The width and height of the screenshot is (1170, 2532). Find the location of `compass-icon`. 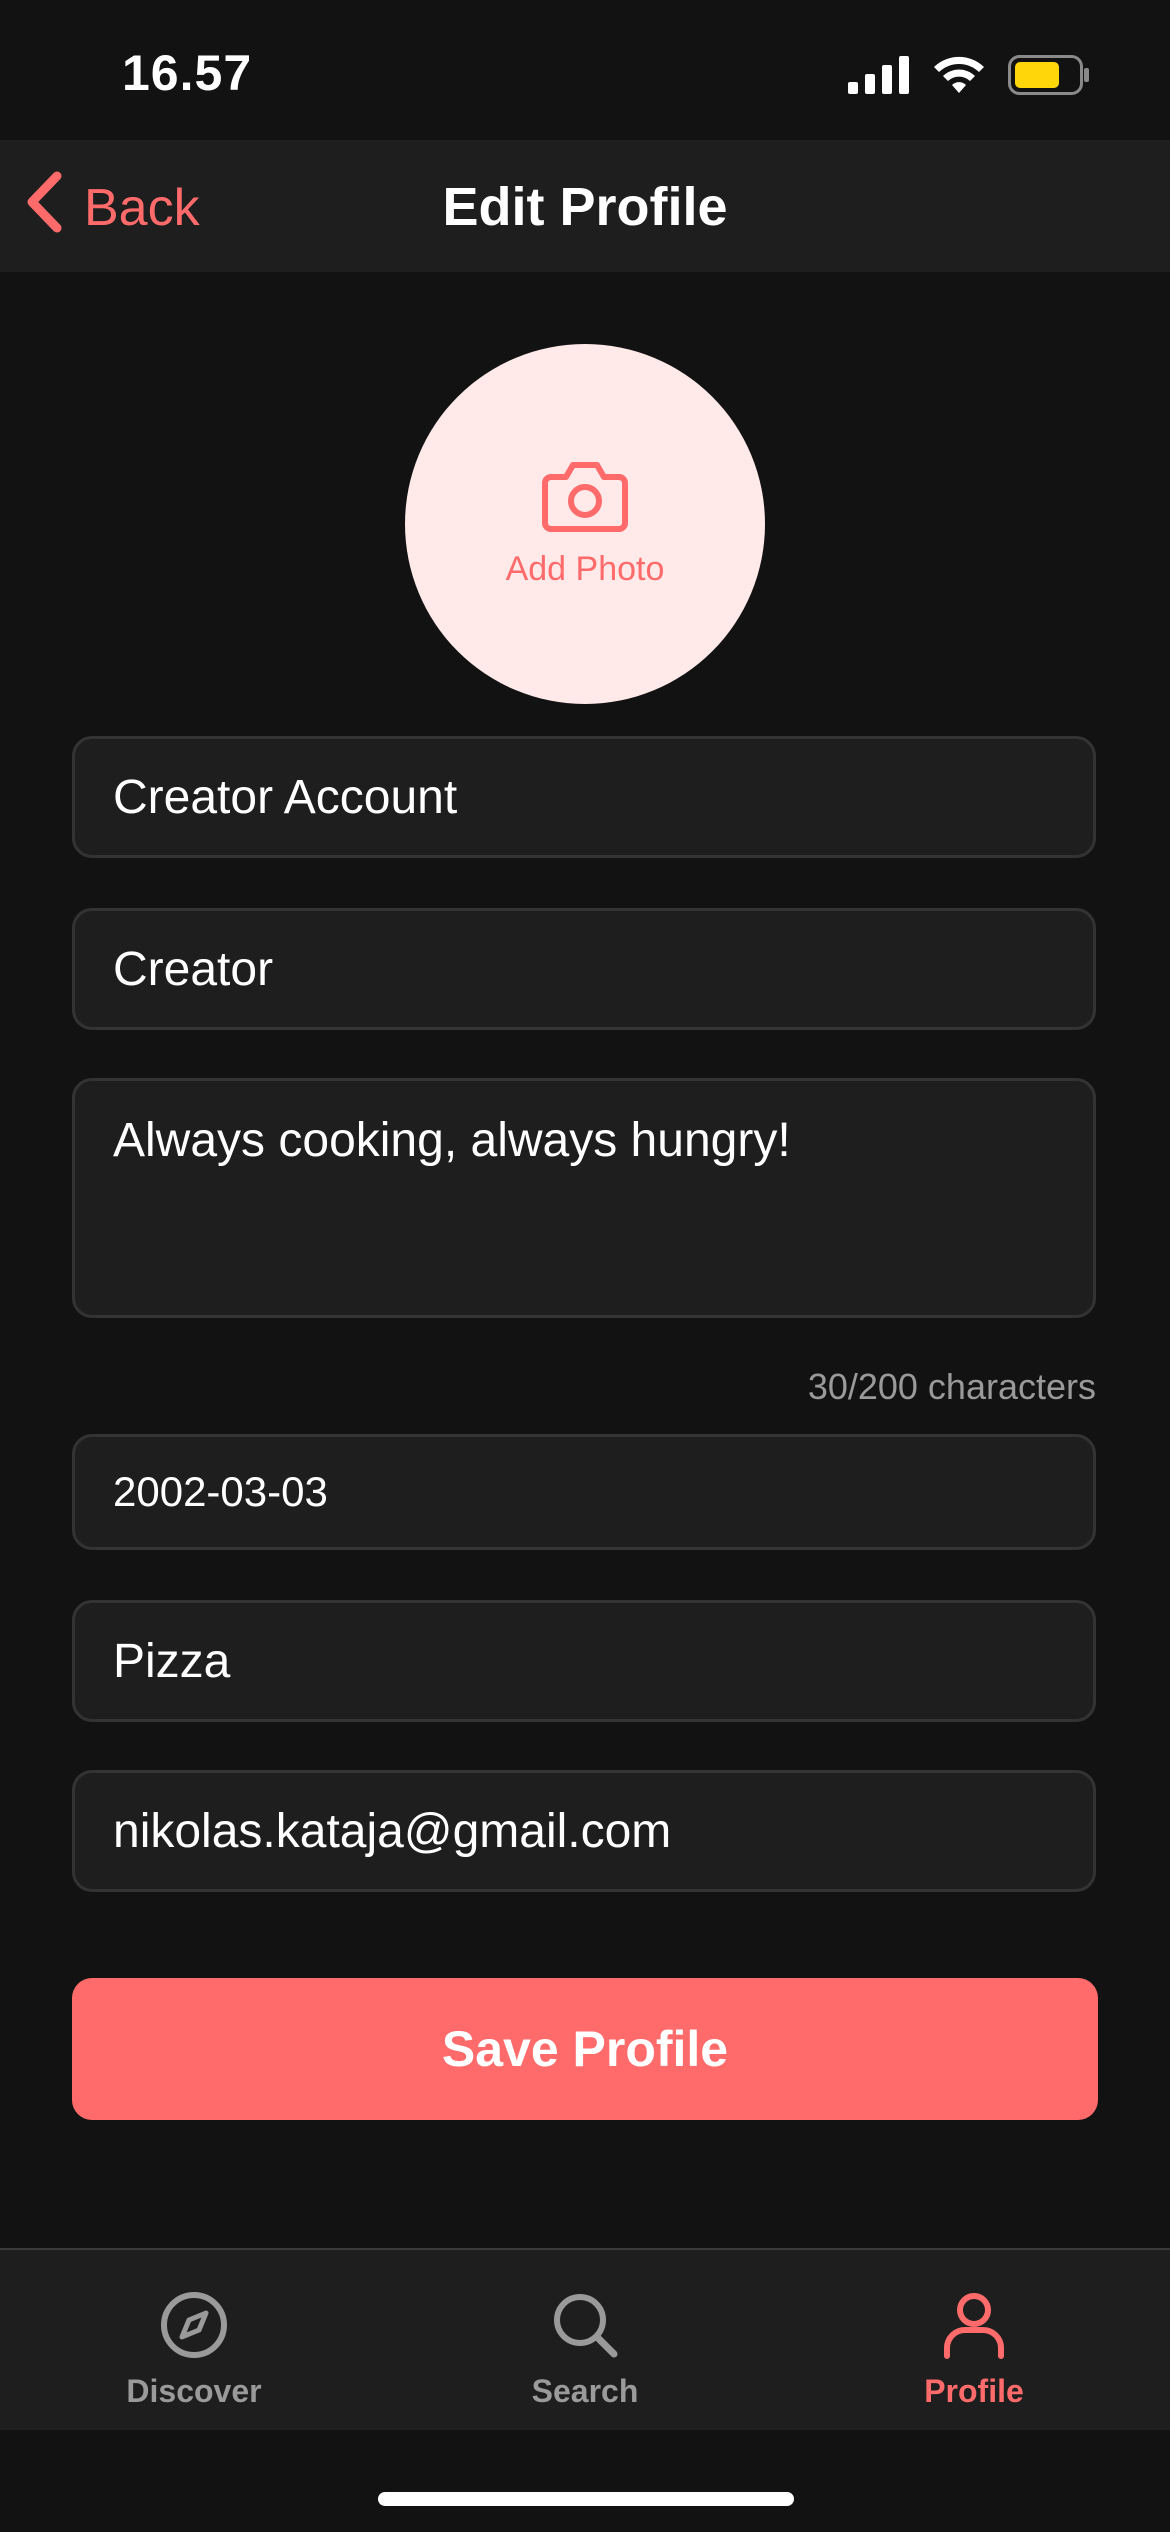

compass-icon is located at coordinates (194, 2327).